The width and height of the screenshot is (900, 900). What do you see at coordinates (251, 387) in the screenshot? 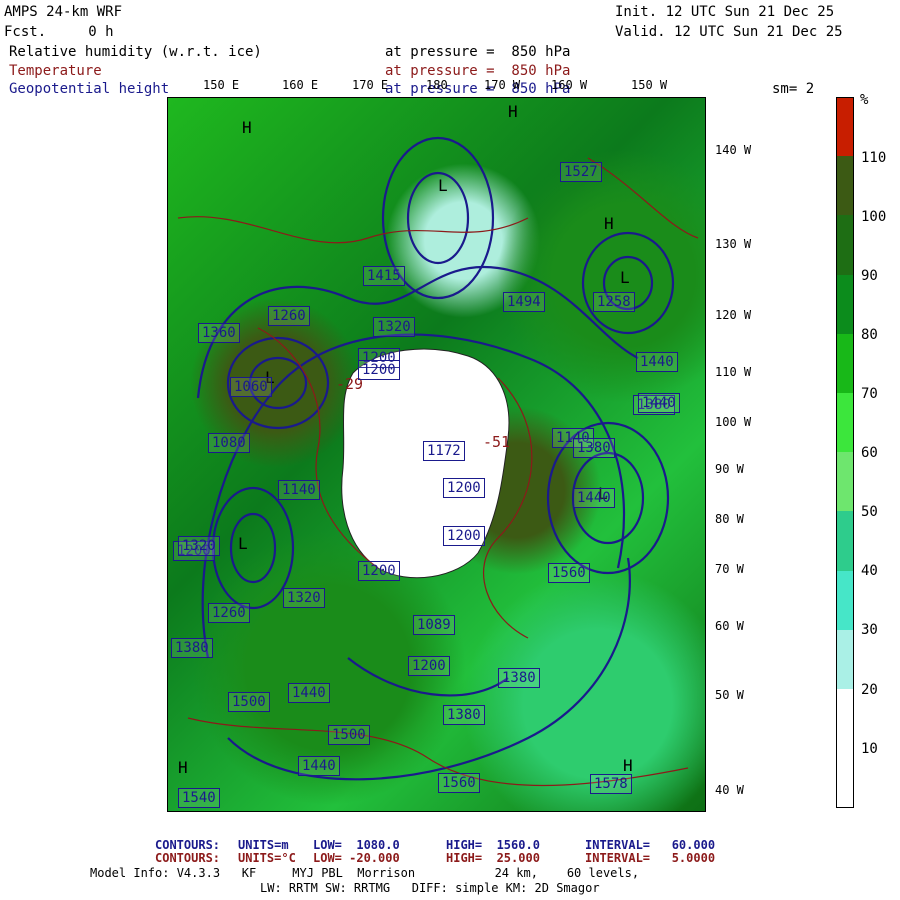
I see `height-value-label: 1060` at bounding box center [251, 387].